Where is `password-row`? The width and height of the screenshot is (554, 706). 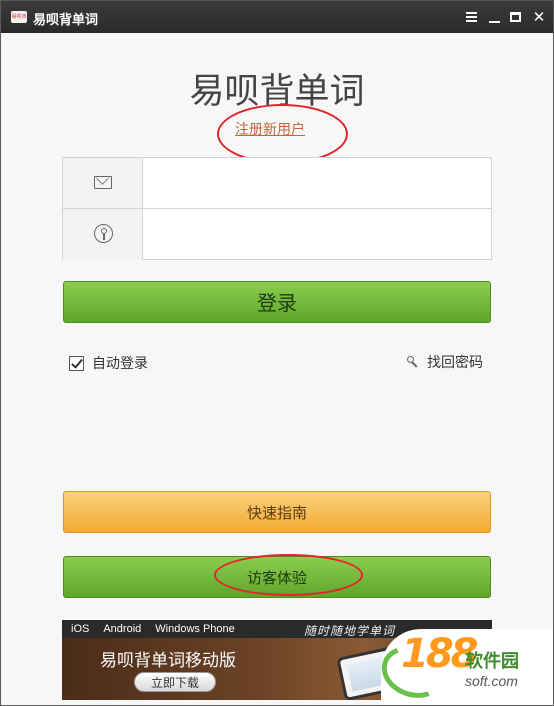 password-row is located at coordinates (277, 234).